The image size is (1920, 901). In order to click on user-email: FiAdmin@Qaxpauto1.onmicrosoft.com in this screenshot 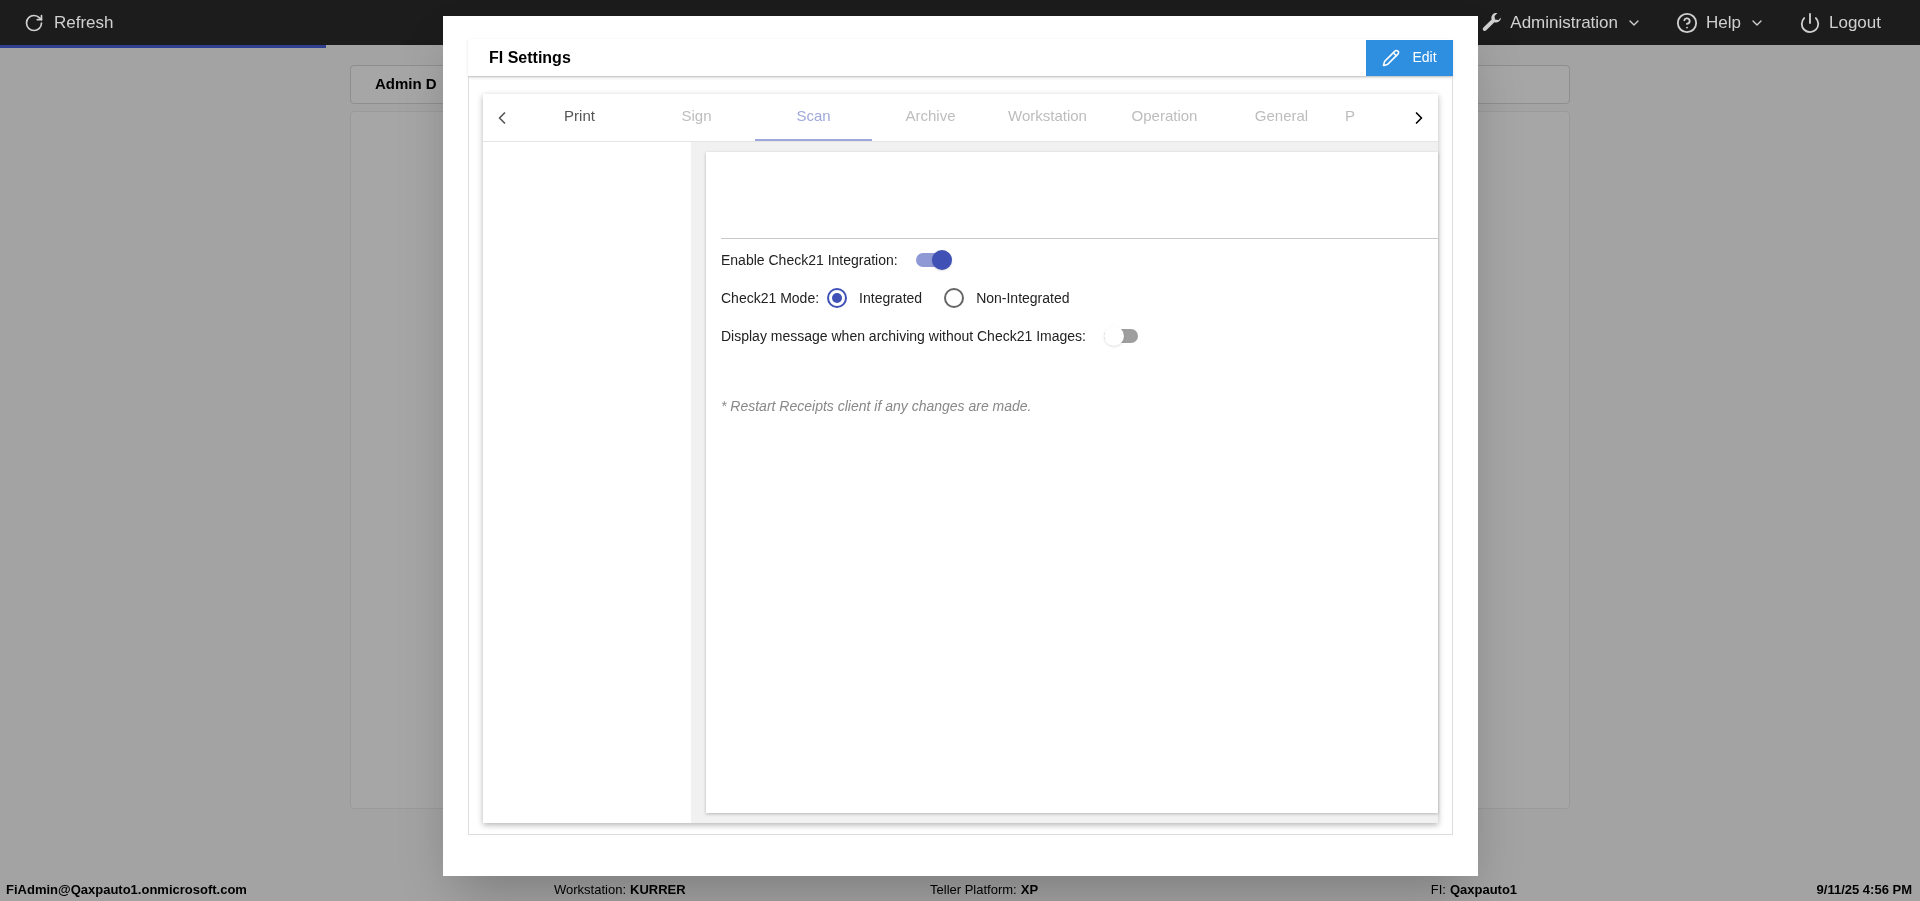, I will do `click(127, 890)`.